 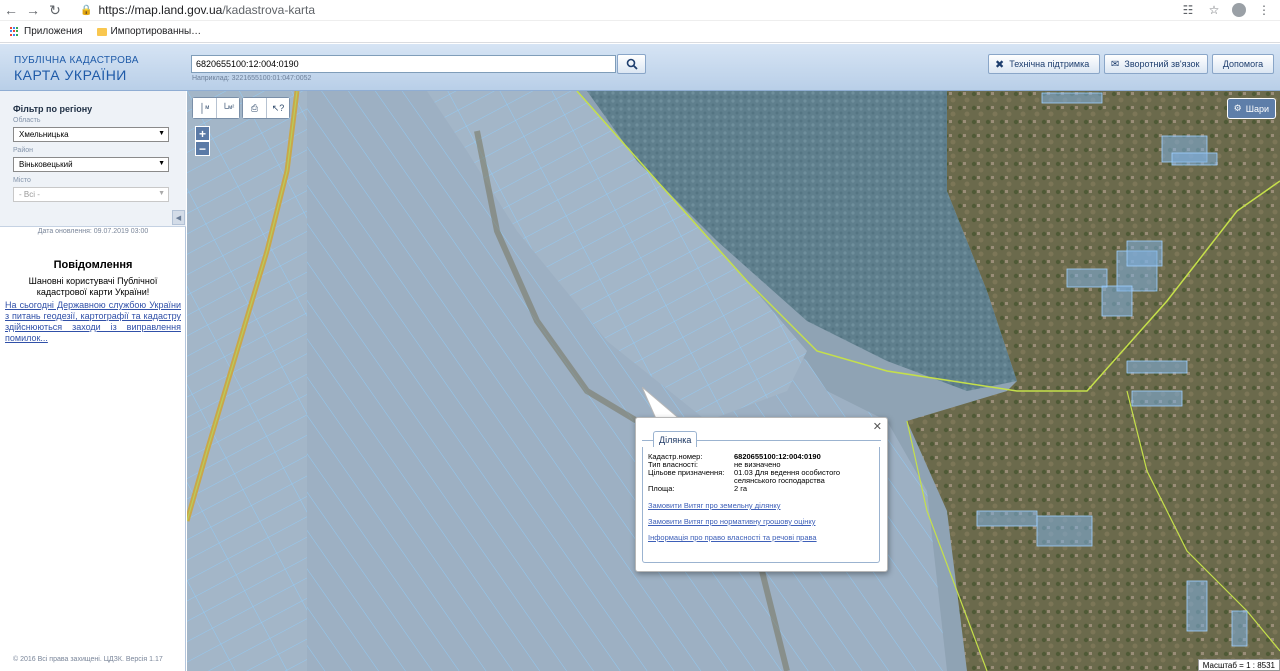 I want to click on address-url: https://map.land.gov.ua/kadastrova-karta, so click(x=206, y=10).